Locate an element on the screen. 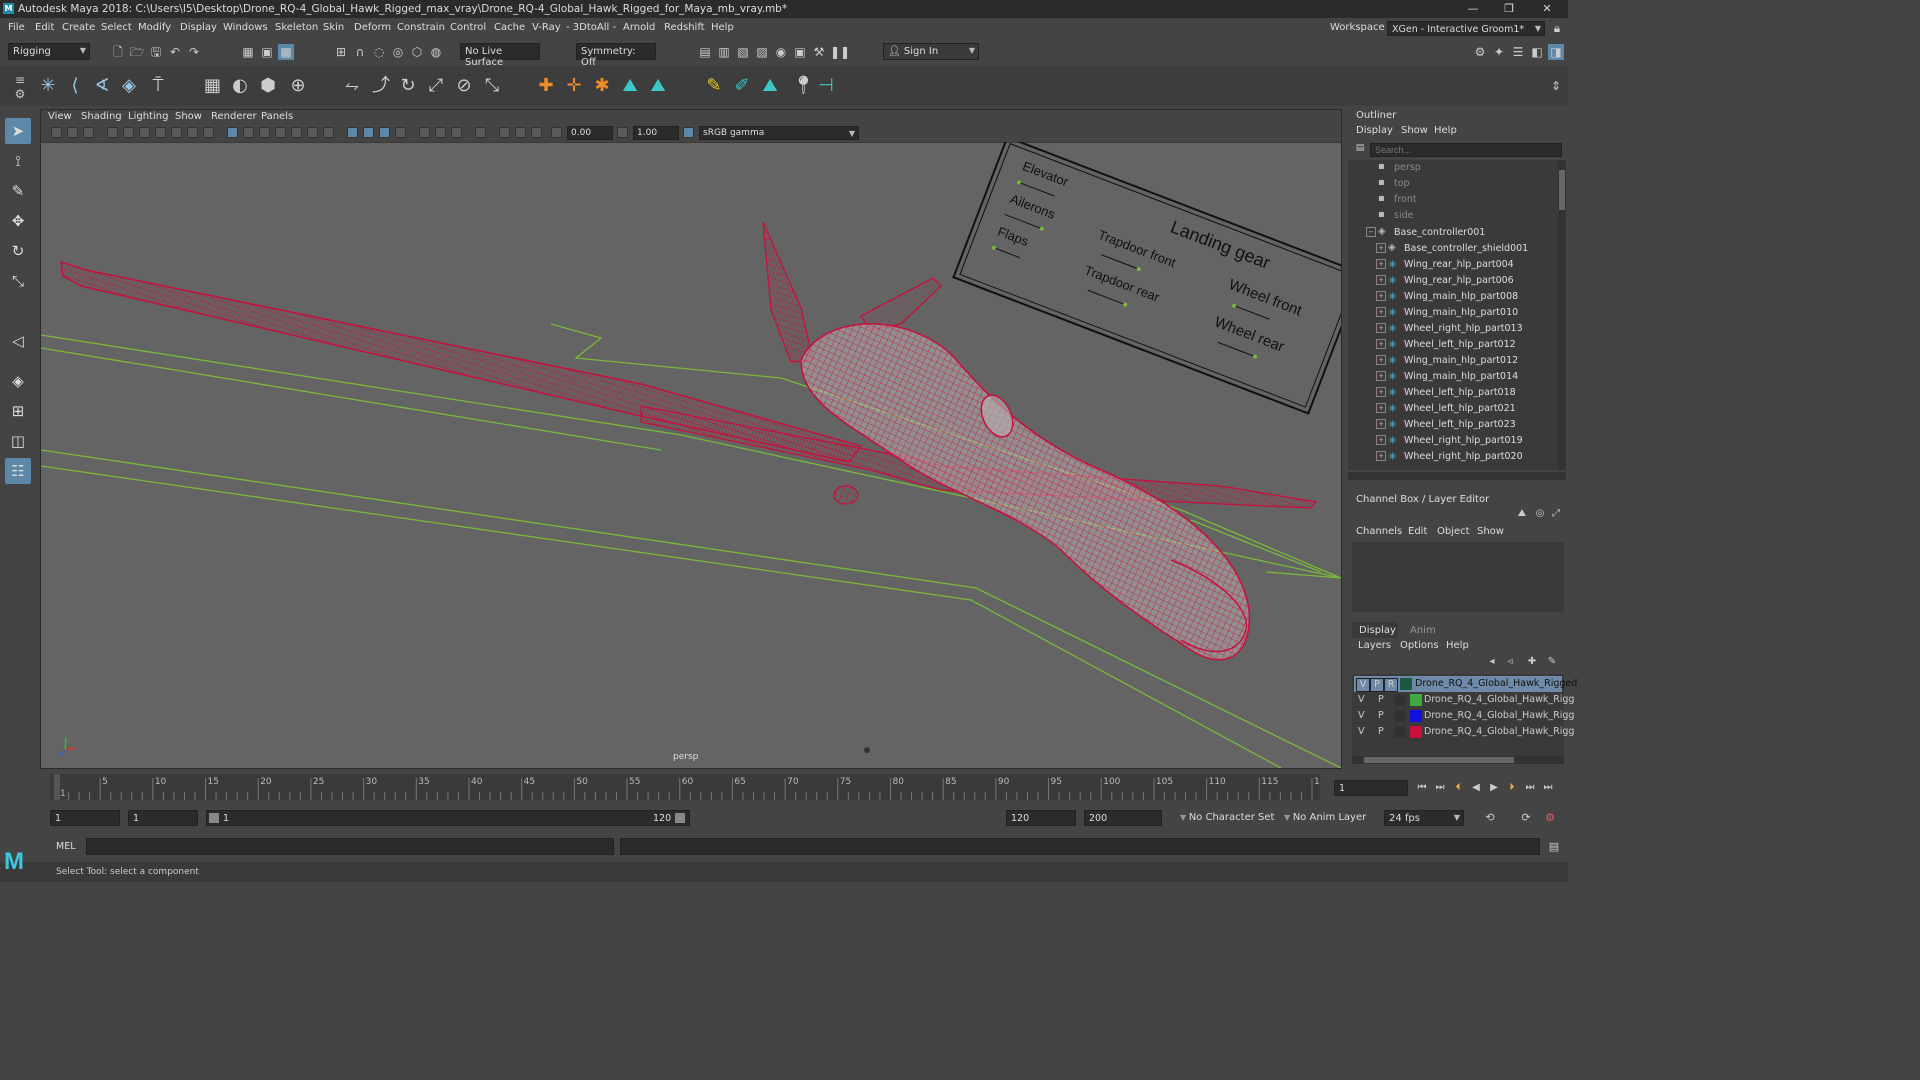  playback-start-field: 1 is located at coordinates (163, 818).